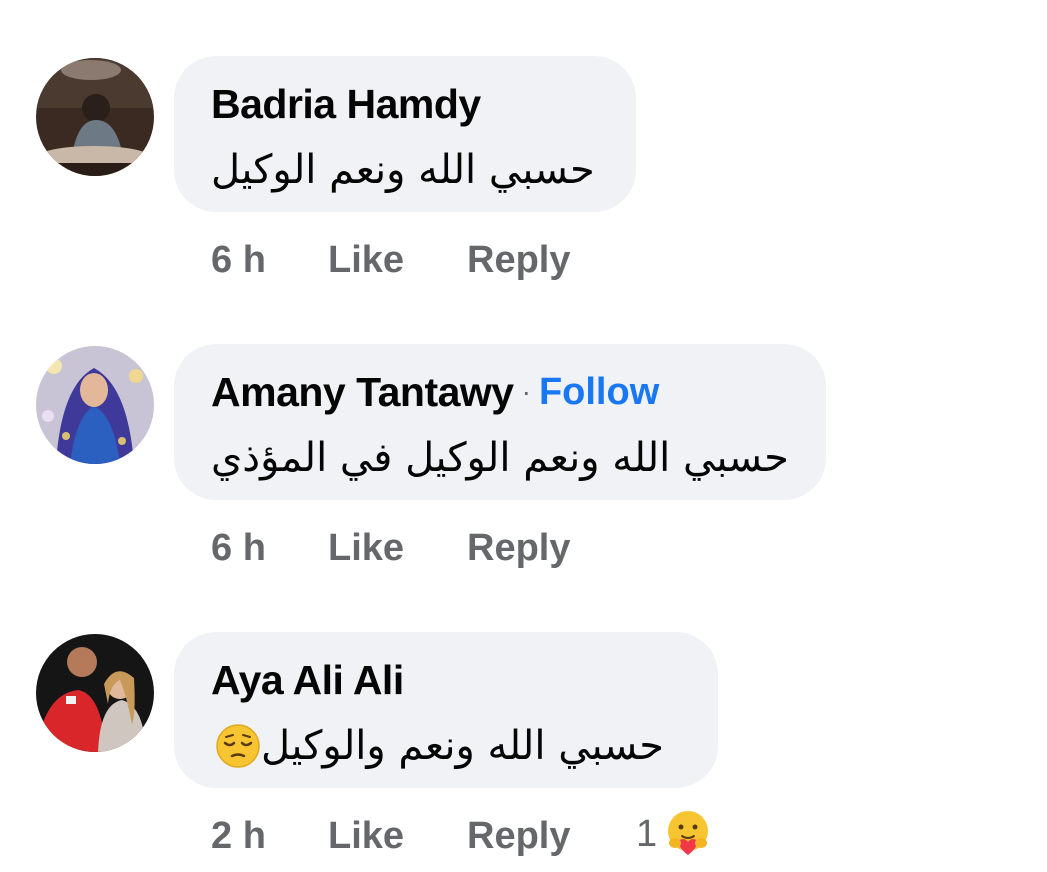  What do you see at coordinates (307, 680) in the screenshot?
I see `author-name: Aya Ali Ali` at bounding box center [307, 680].